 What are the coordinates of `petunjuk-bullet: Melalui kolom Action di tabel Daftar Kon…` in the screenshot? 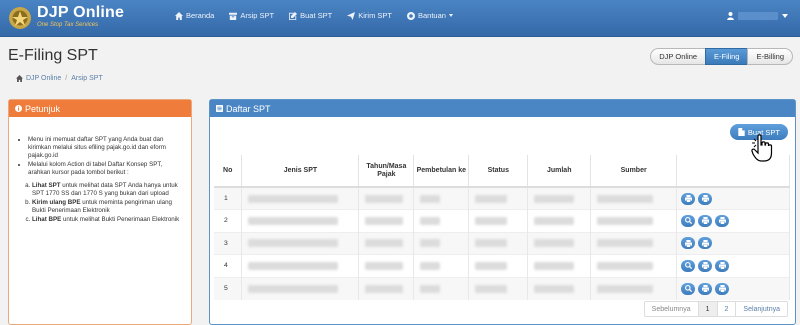 It's located at (105, 169).